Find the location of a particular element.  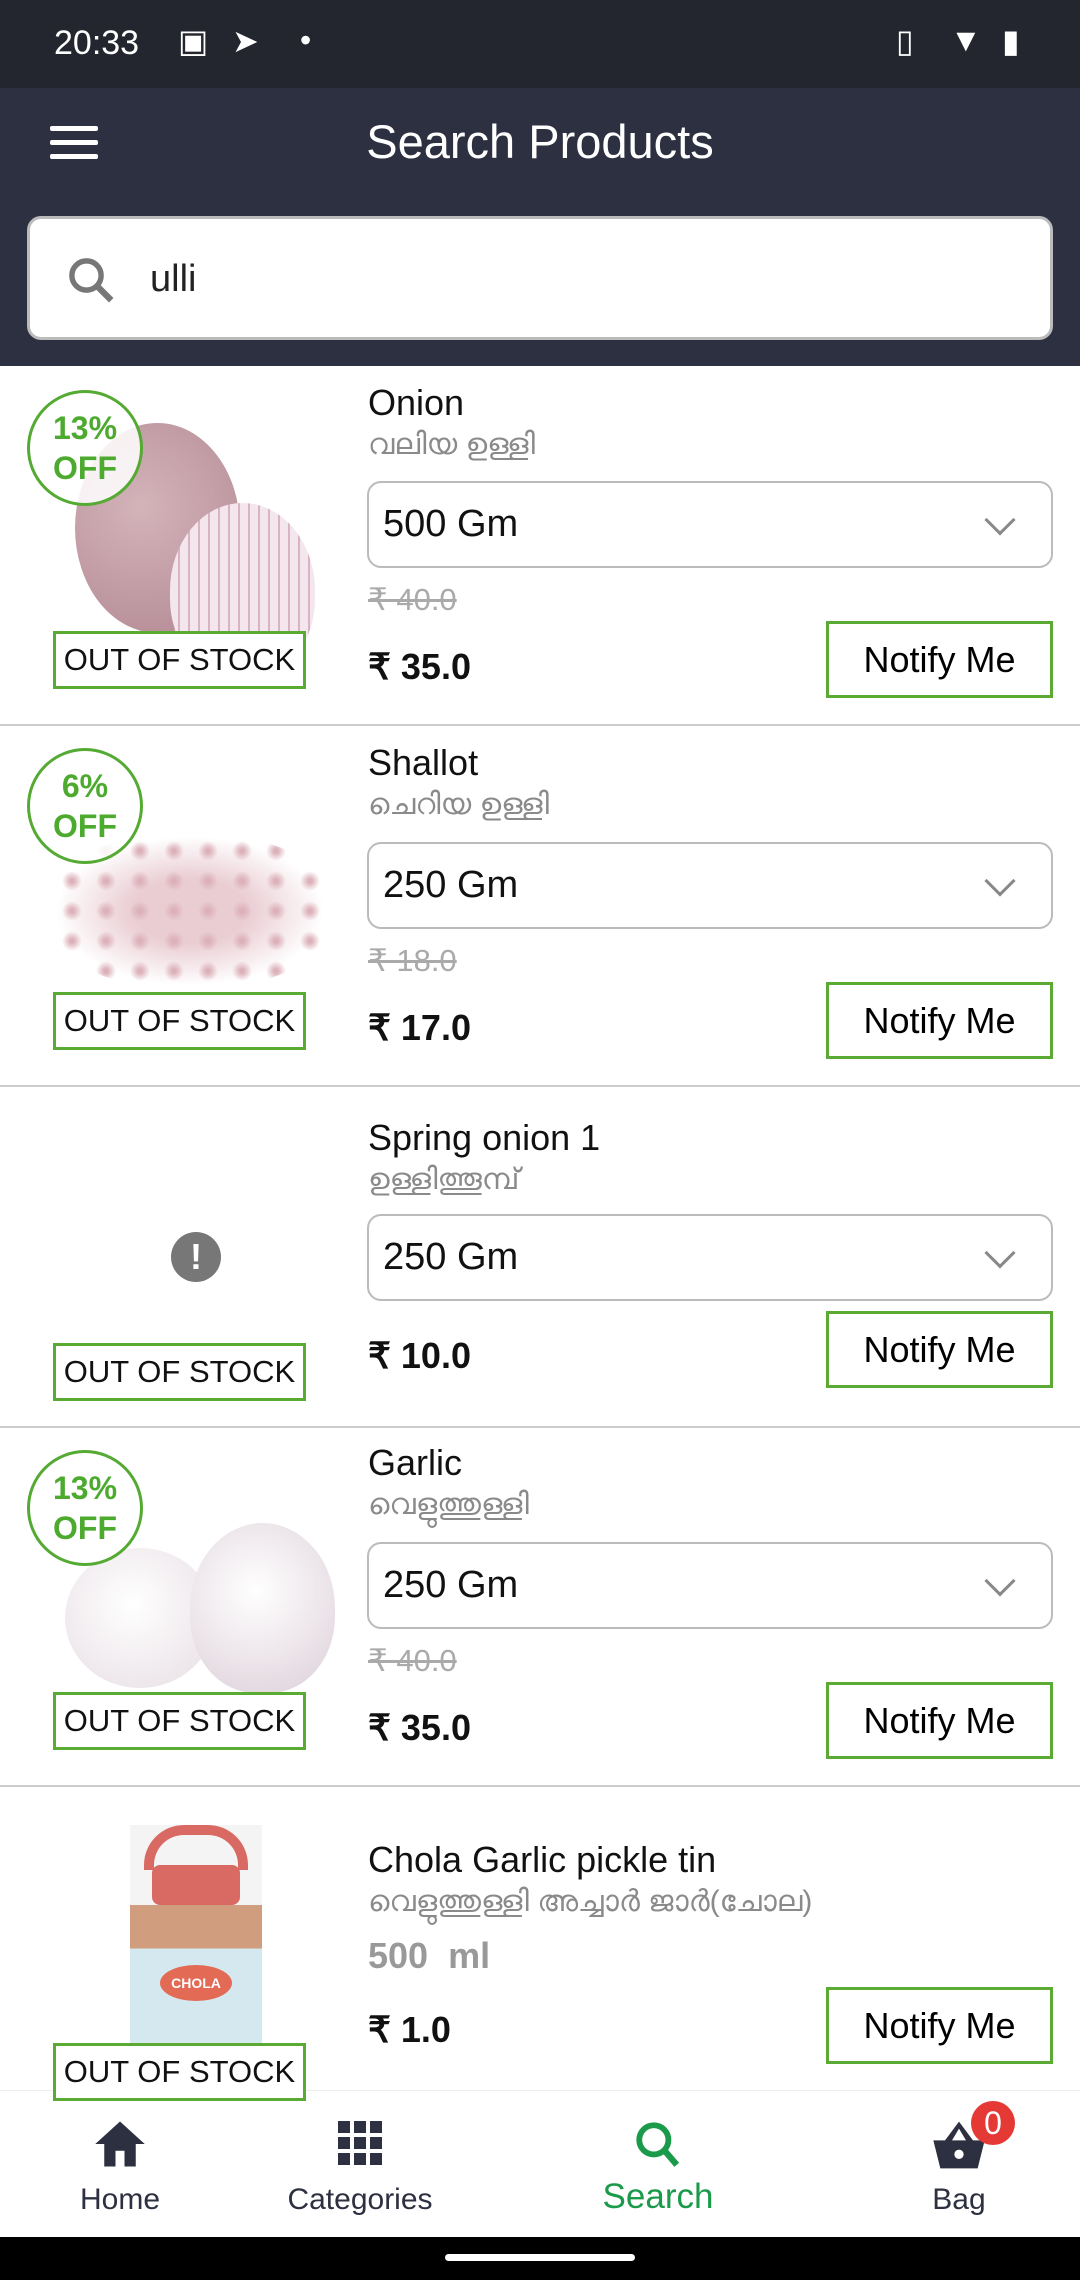

search-input is located at coordinates (580, 279).